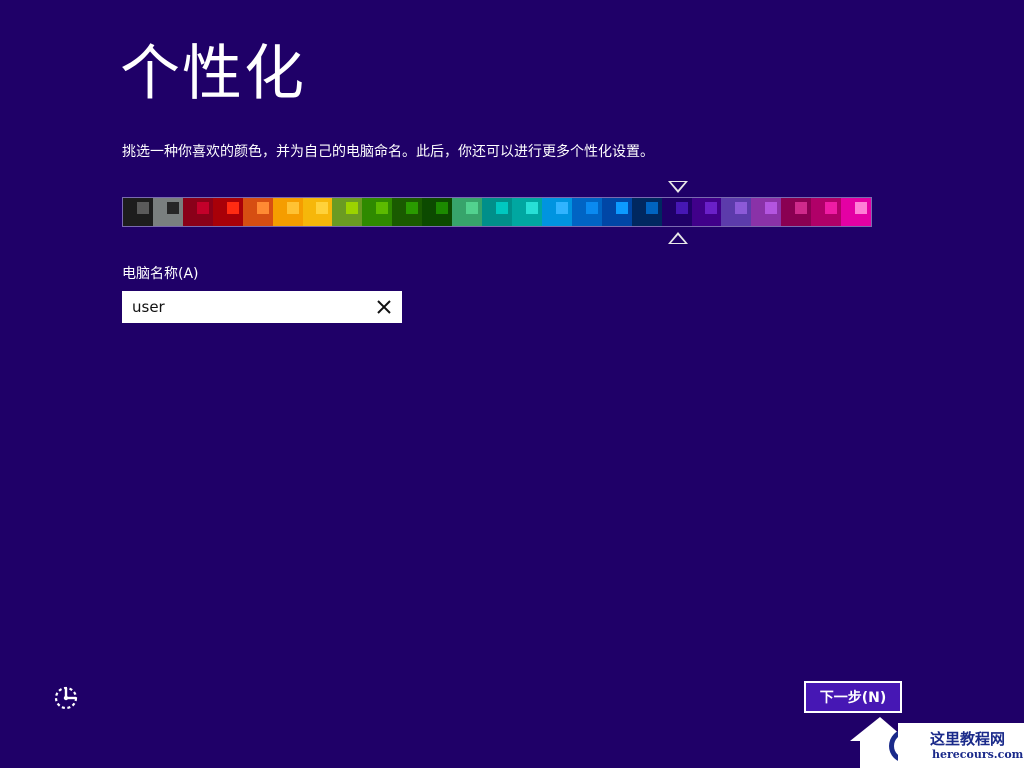  I want to click on watermark-logo: 这里教程网 herecours.com, so click(937, 740).